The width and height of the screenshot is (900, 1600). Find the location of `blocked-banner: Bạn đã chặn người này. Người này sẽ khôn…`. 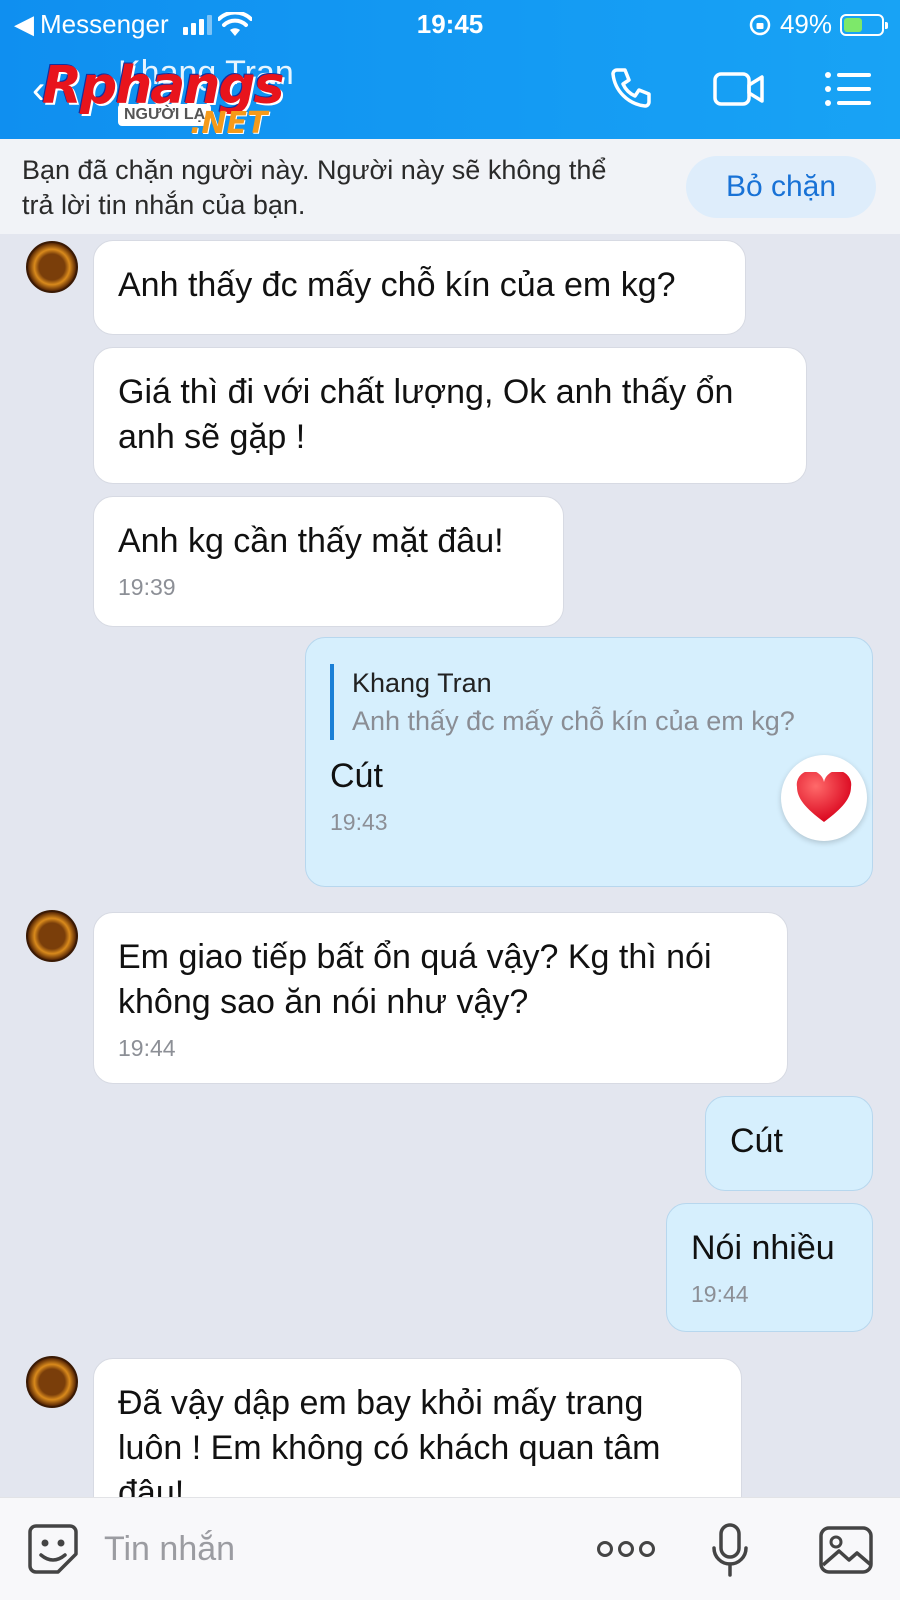

blocked-banner: Bạn đã chặn người này. Người này sẽ khôn… is located at coordinates (450, 186).